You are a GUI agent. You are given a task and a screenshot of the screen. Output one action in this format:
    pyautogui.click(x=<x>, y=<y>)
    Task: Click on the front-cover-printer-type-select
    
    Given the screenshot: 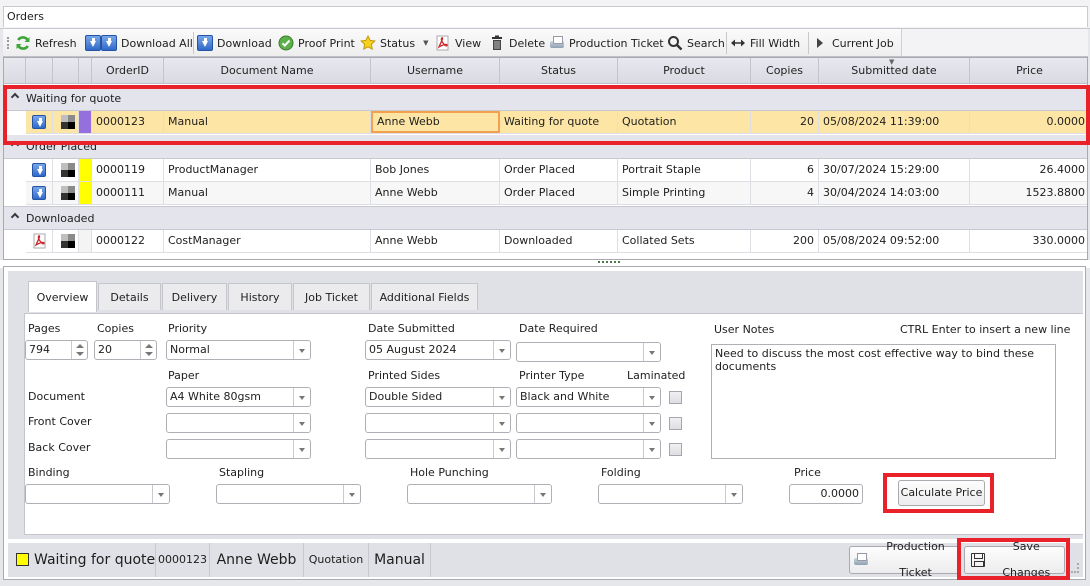 What is the action you would take?
    pyautogui.click(x=588, y=423)
    